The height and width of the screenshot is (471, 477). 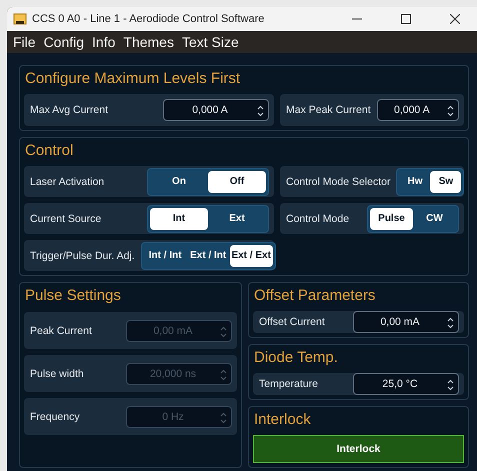 I want to click on field-label: Current Source, so click(x=66, y=218).